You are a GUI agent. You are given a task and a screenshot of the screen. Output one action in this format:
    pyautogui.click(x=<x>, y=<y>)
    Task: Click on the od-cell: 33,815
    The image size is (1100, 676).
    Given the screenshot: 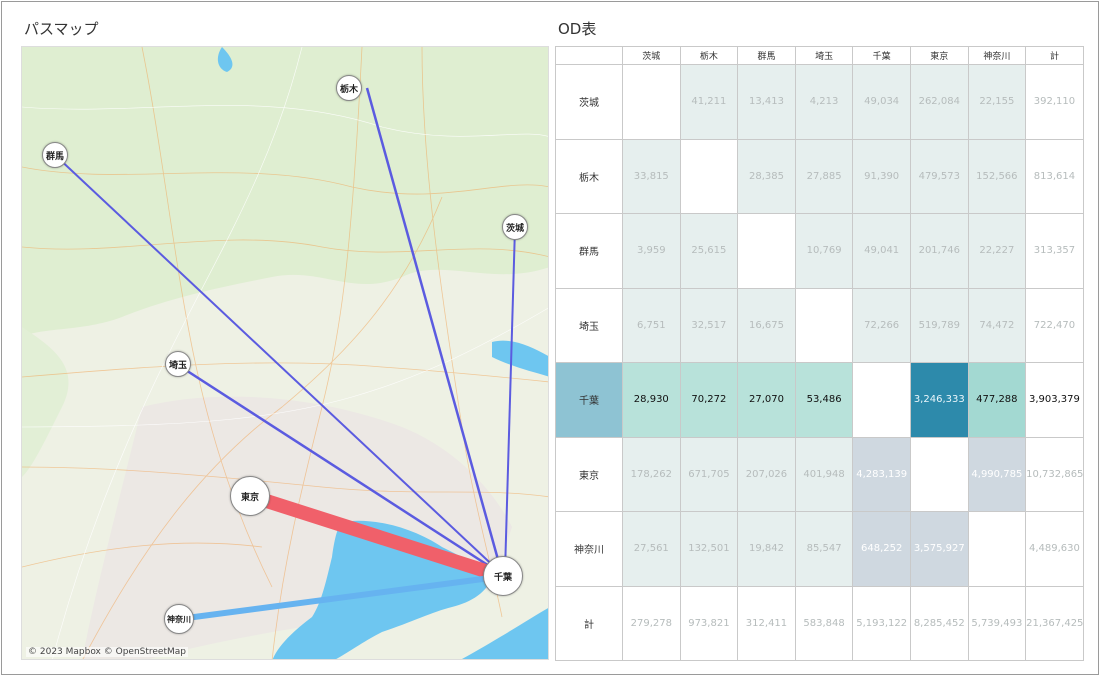 What is the action you would take?
    pyautogui.click(x=651, y=176)
    